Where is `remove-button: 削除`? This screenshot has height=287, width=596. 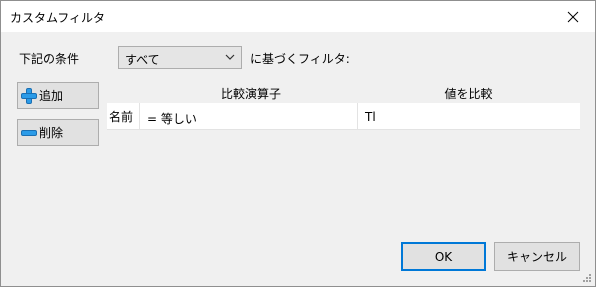 remove-button: 削除 is located at coordinates (58, 132).